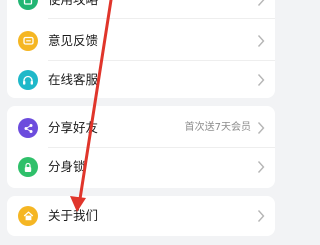 This screenshot has width=320, height=245. What do you see at coordinates (28, 41) in the screenshot?
I see `feedback-icon` at bounding box center [28, 41].